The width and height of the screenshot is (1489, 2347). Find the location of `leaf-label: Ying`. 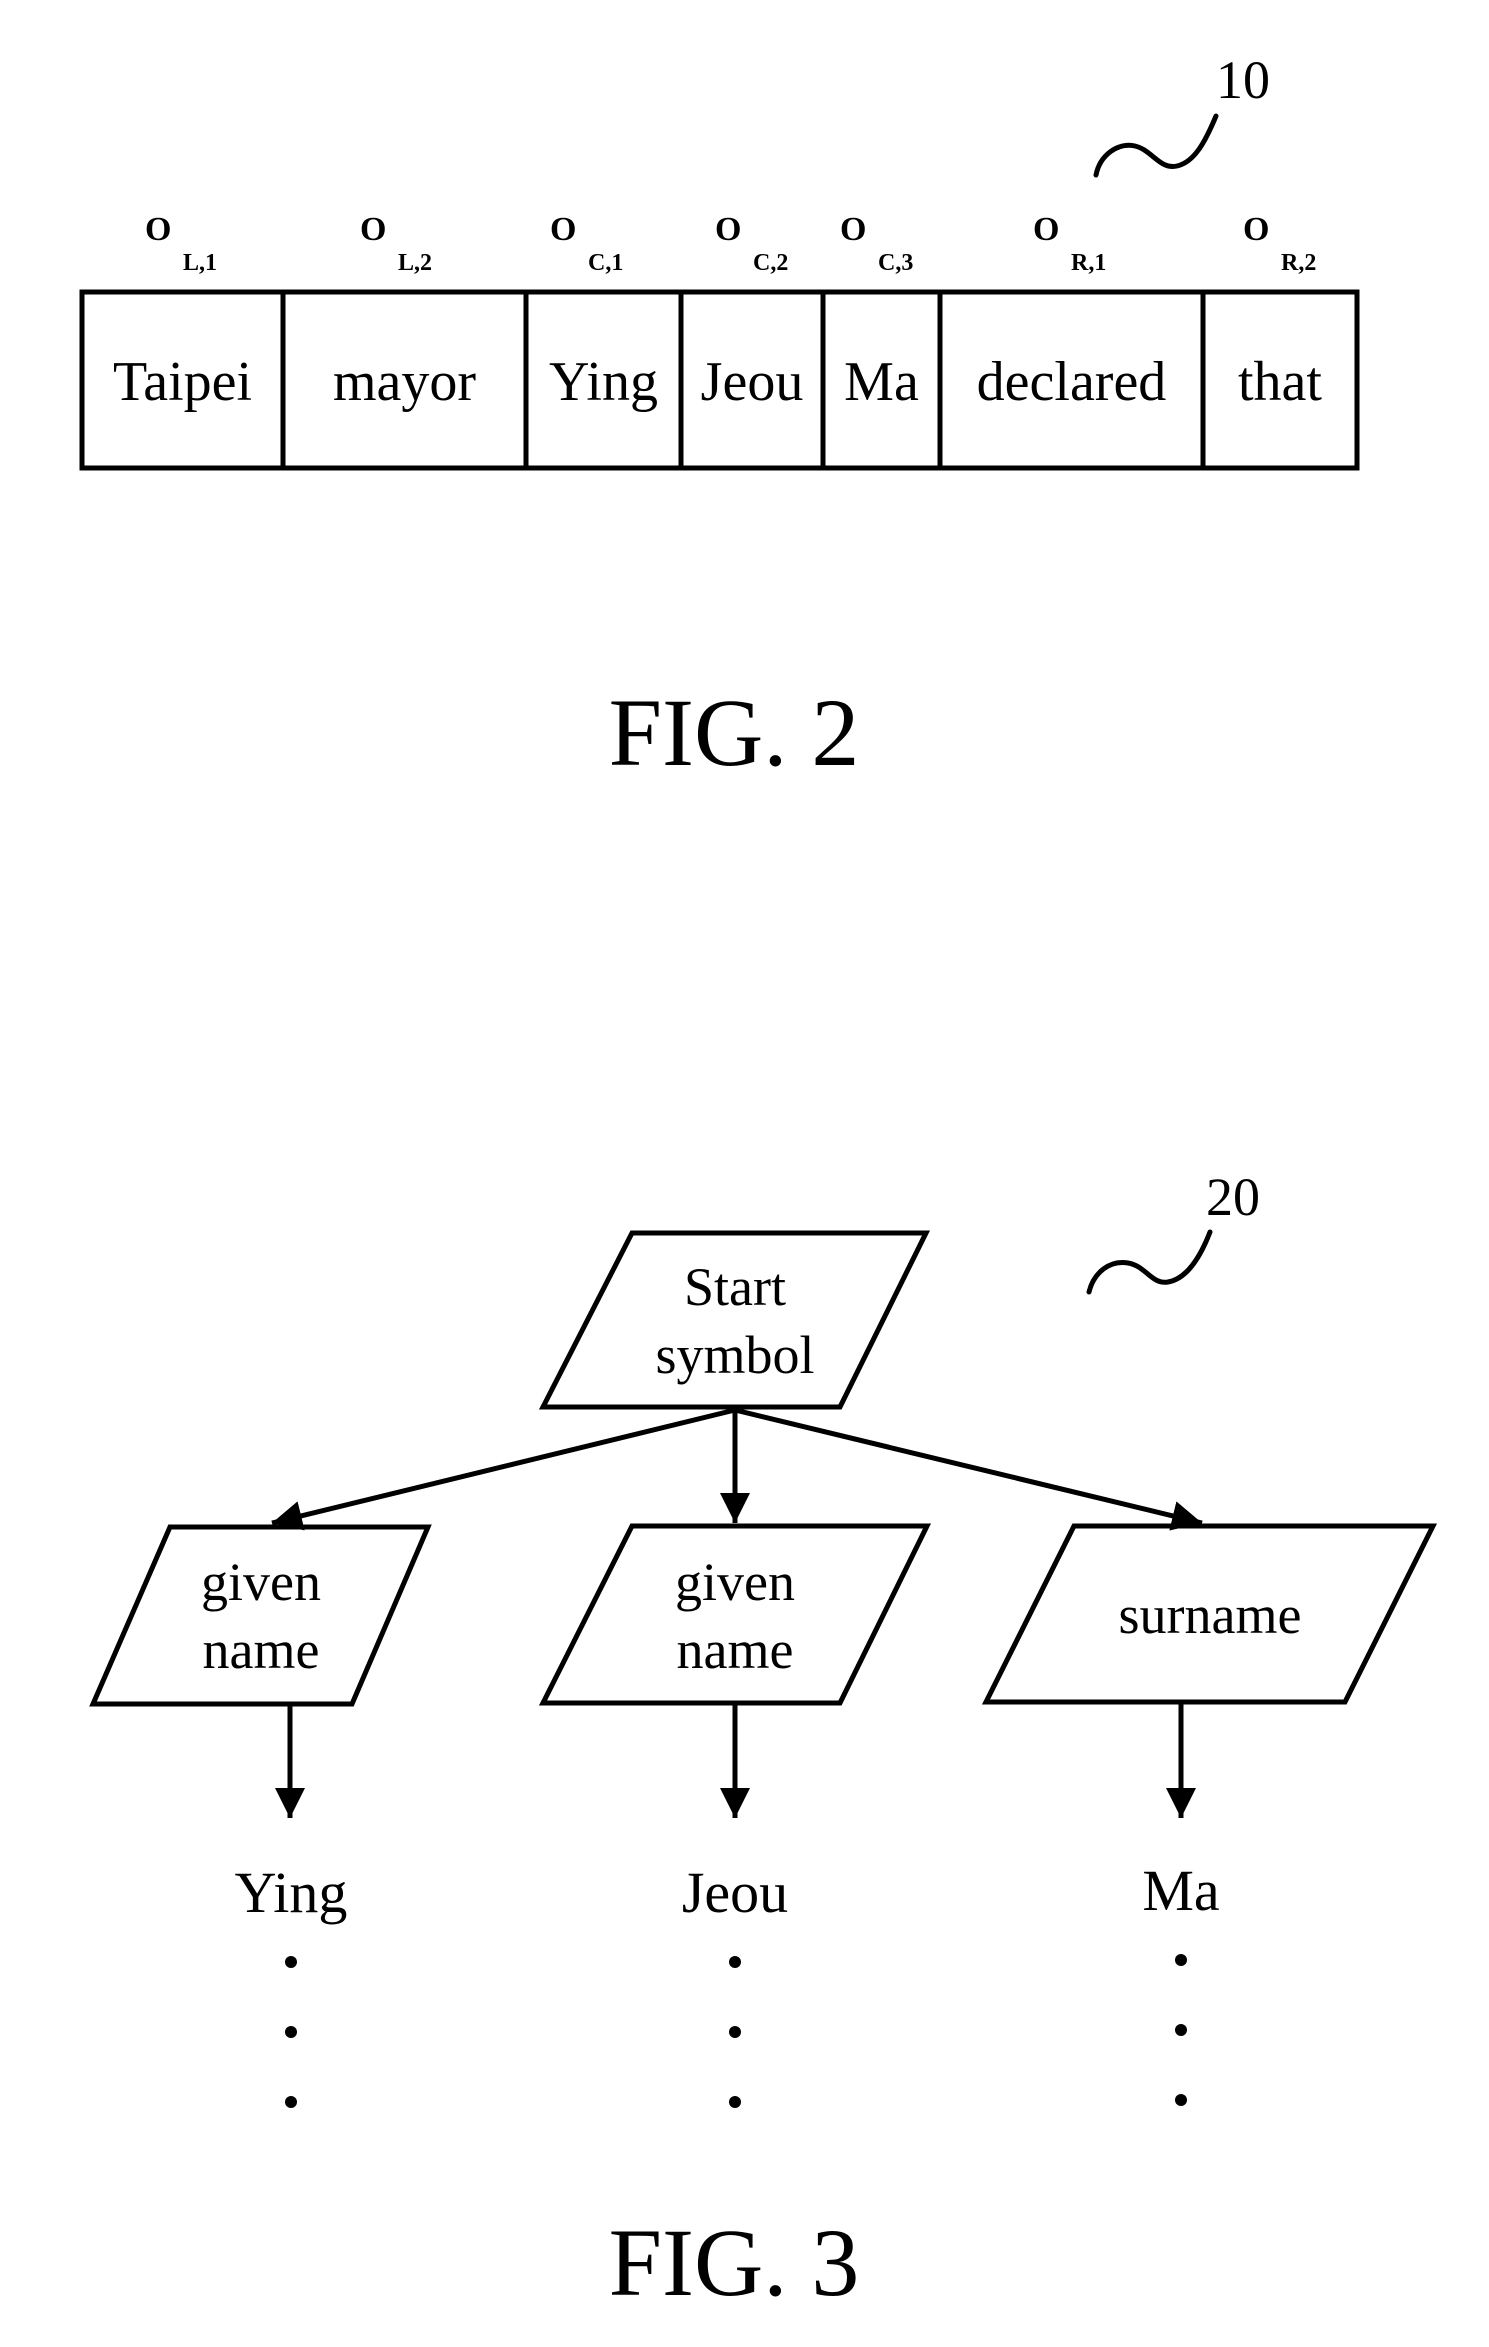

leaf-label: Ying is located at coordinates (291, 1892).